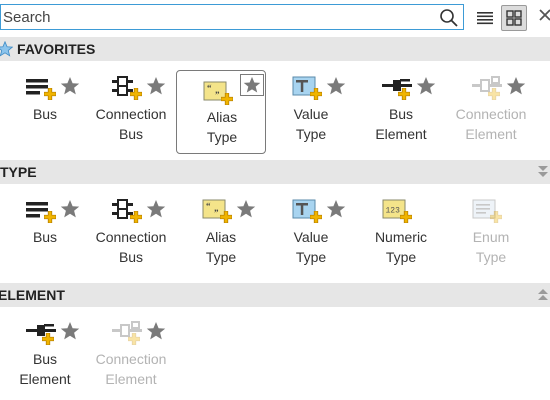 The image size is (550, 400). Describe the element at coordinates (401, 247) in the screenshot. I see `item-label: Numeric Type` at that location.